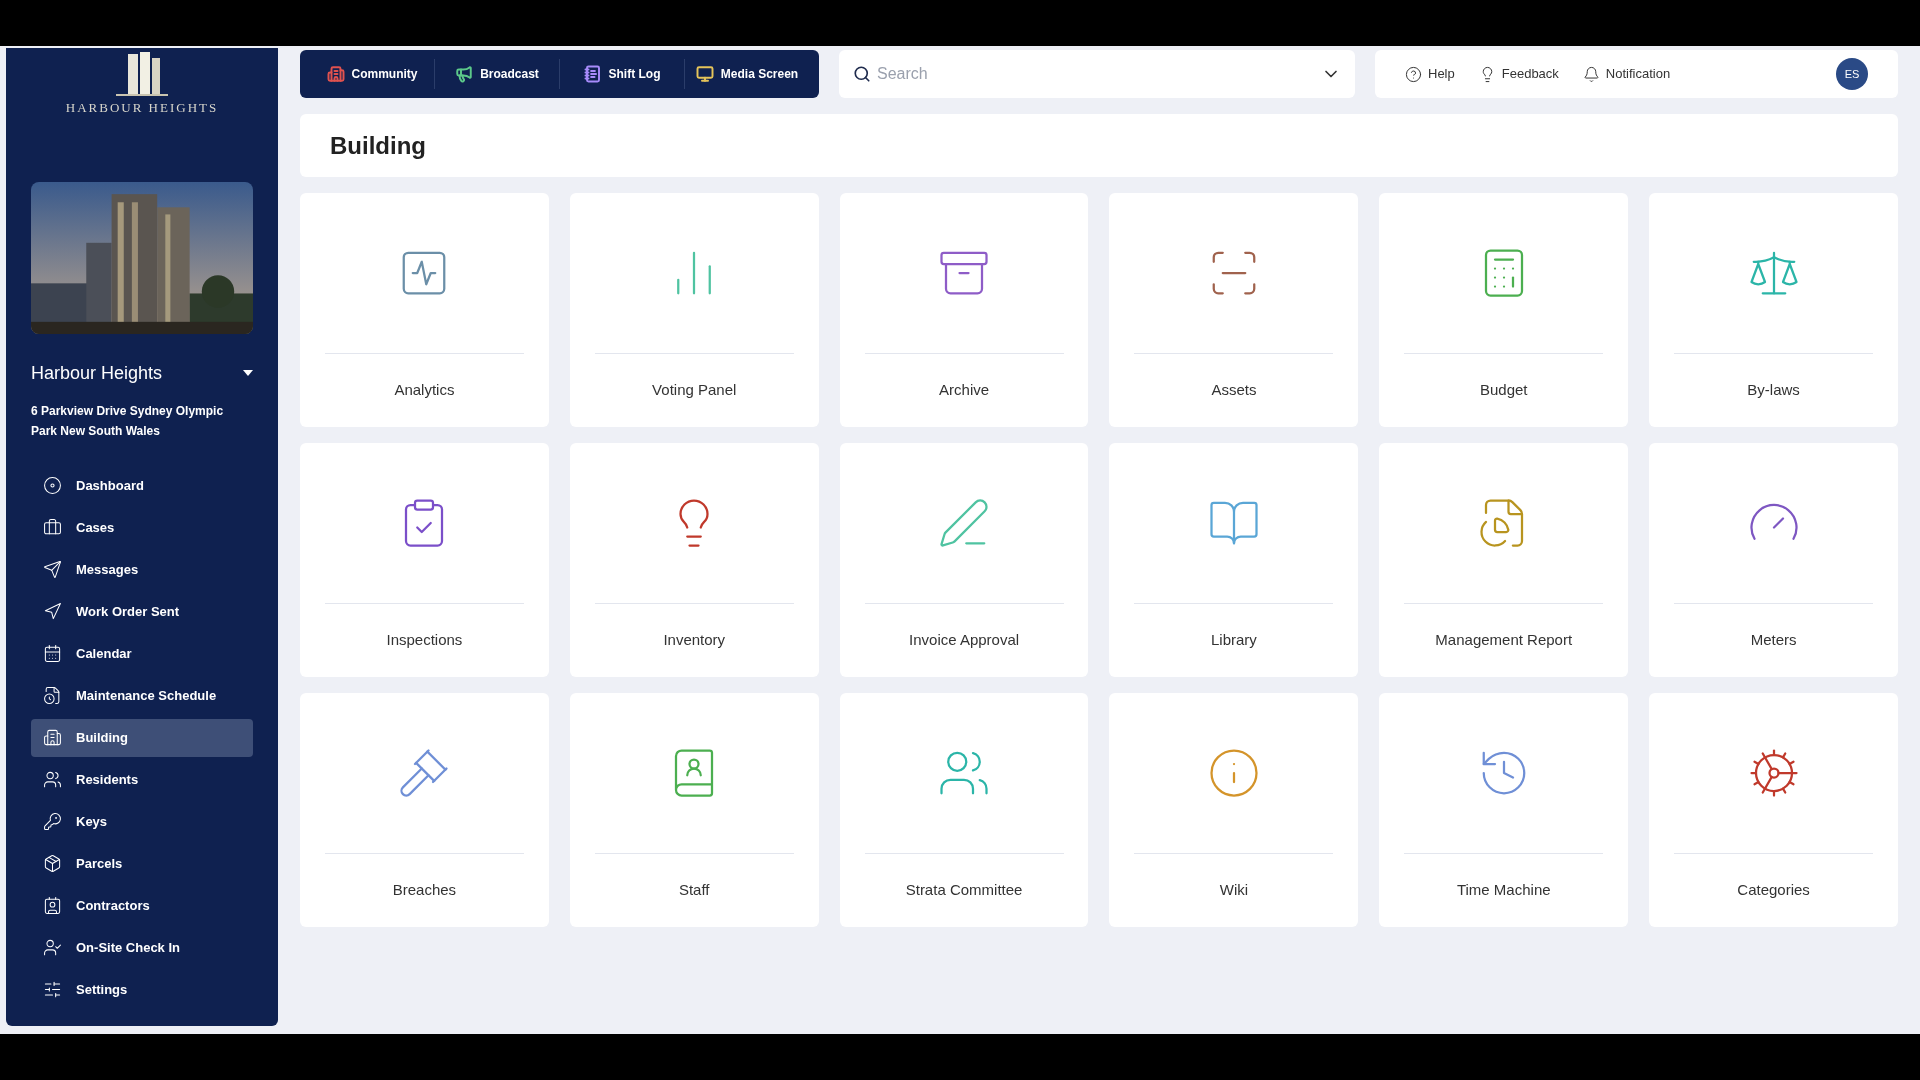  What do you see at coordinates (424, 640) in the screenshot?
I see `tile-label: Inspections` at bounding box center [424, 640].